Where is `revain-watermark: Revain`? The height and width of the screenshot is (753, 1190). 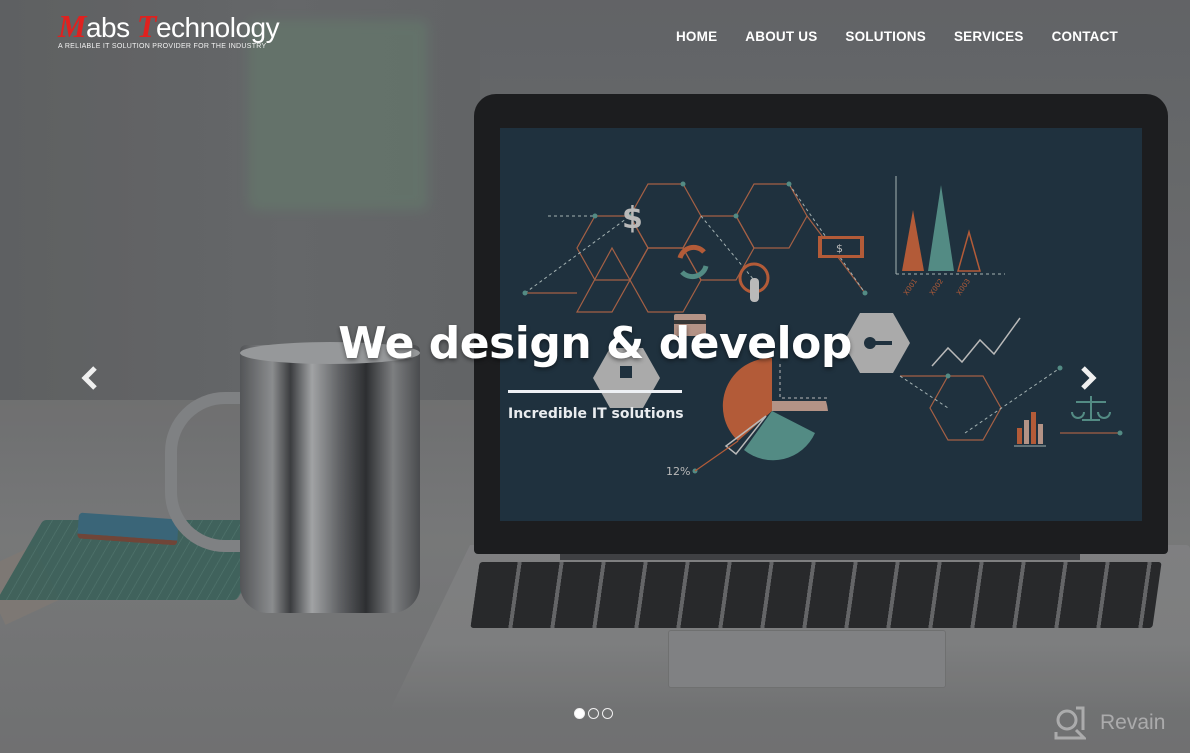 revain-watermark: Revain is located at coordinates (1109, 723).